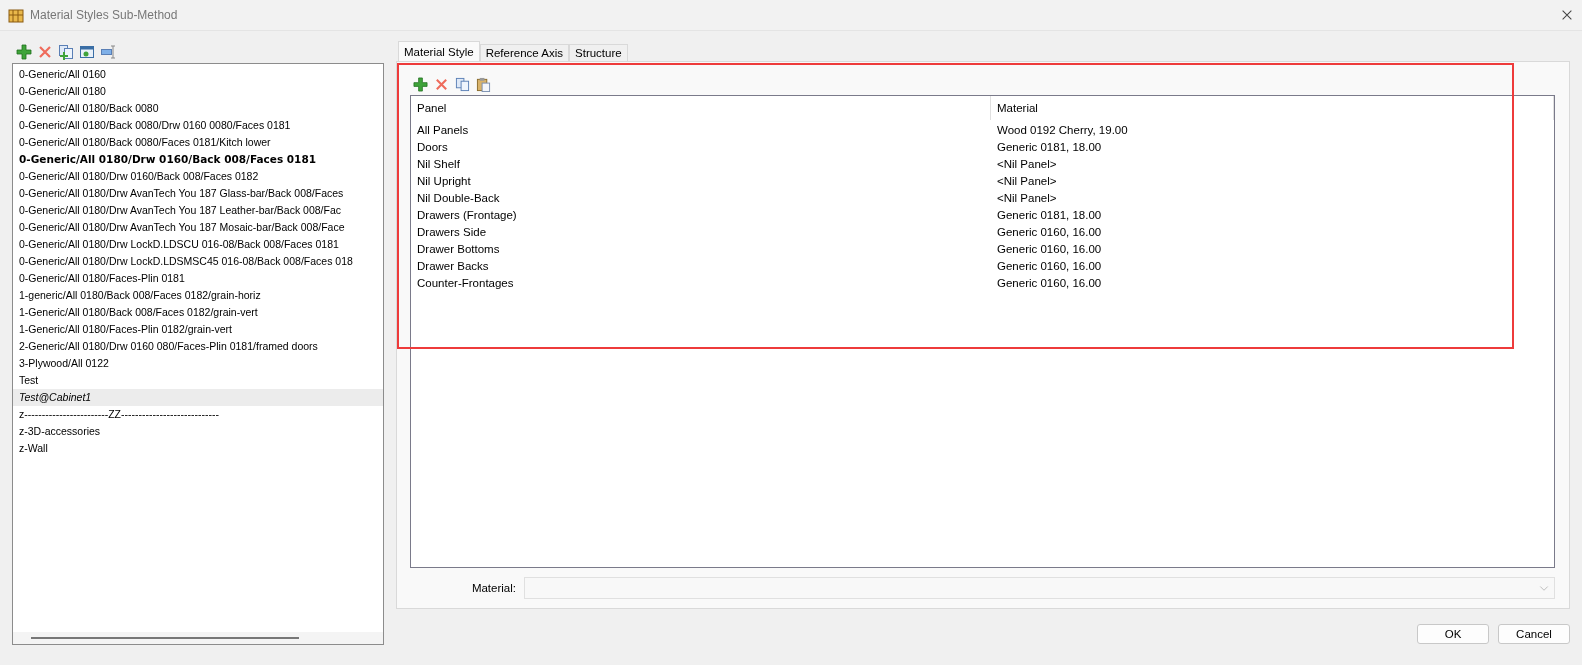  Describe the element at coordinates (524, 52) in the screenshot. I see `tab: Reference Axis` at that location.